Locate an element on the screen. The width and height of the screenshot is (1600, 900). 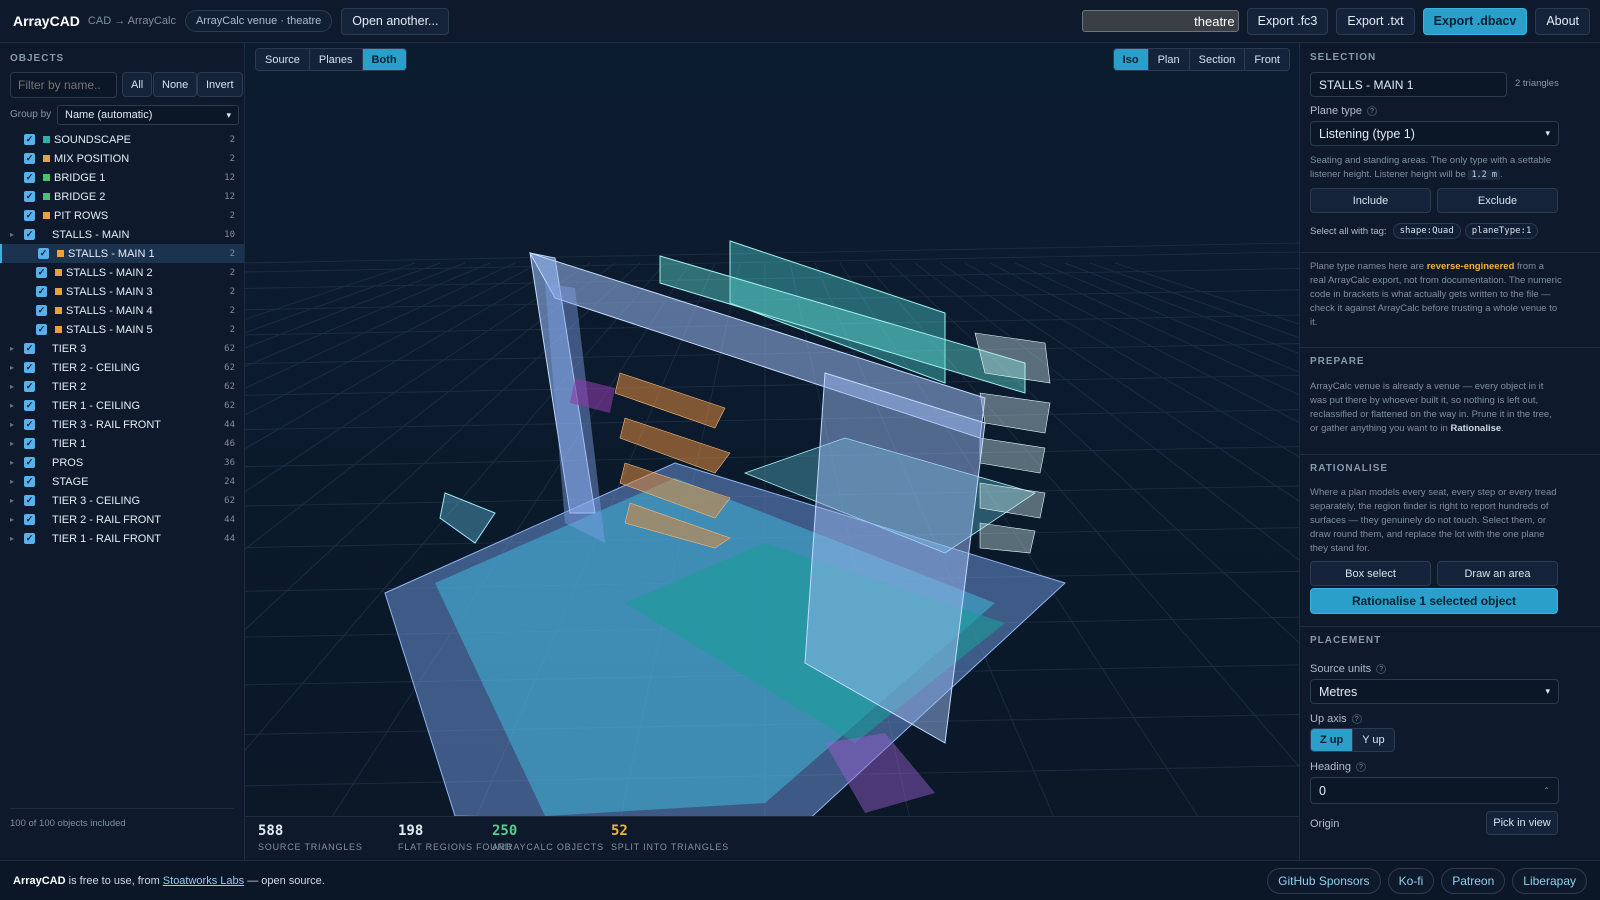
patreon-button: Patreon is located at coordinates (1473, 880).